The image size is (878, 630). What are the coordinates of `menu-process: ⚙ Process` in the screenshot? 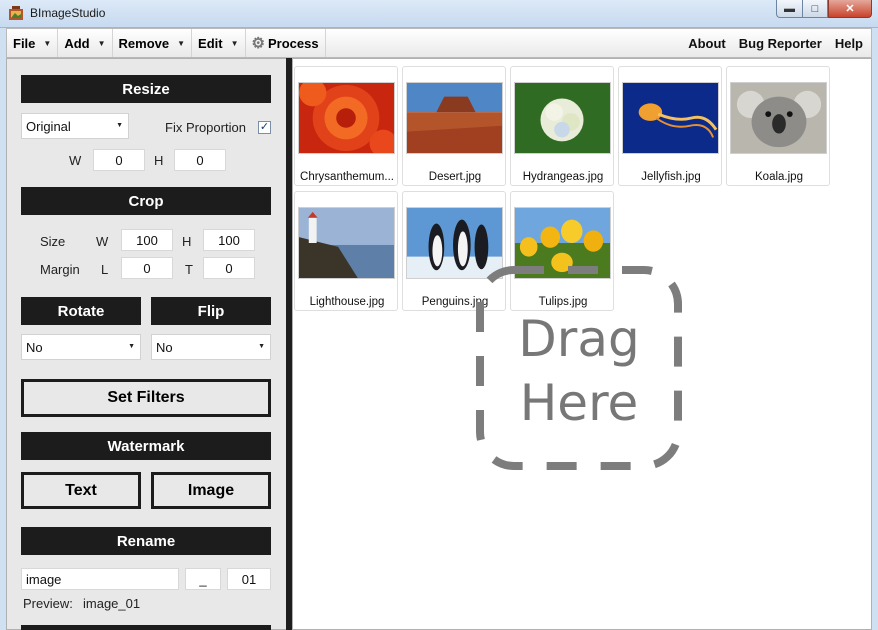 It's located at (286, 43).